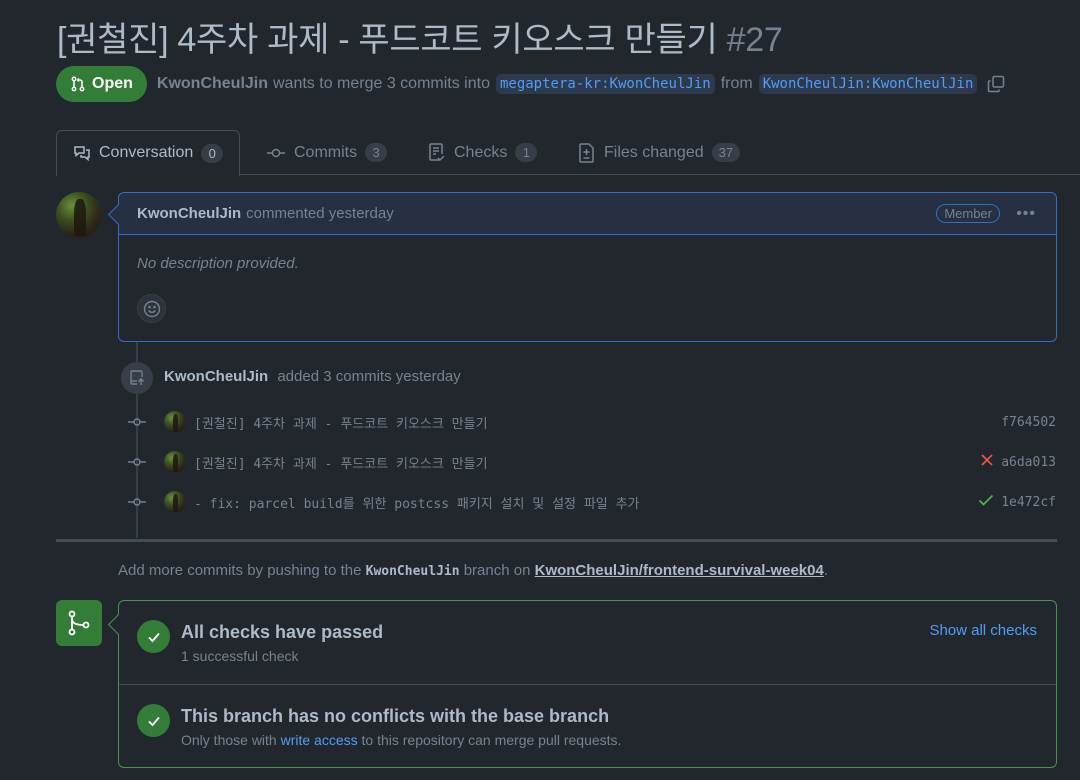 The height and width of the screenshot is (780, 1080). Describe the element at coordinates (987, 462) in the screenshot. I see `x-icon` at that location.